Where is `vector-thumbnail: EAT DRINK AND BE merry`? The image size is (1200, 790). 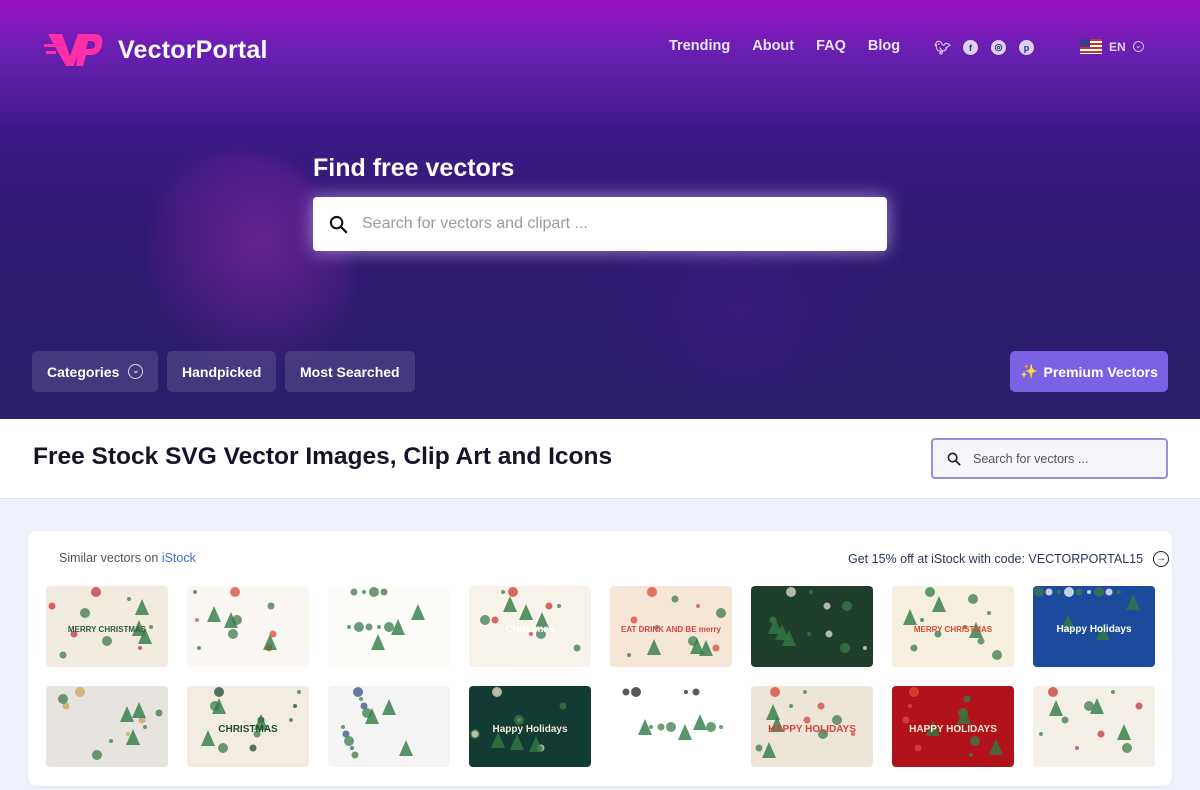
vector-thumbnail: EAT DRINK AND BE merry is located at coordinates (671, 626).